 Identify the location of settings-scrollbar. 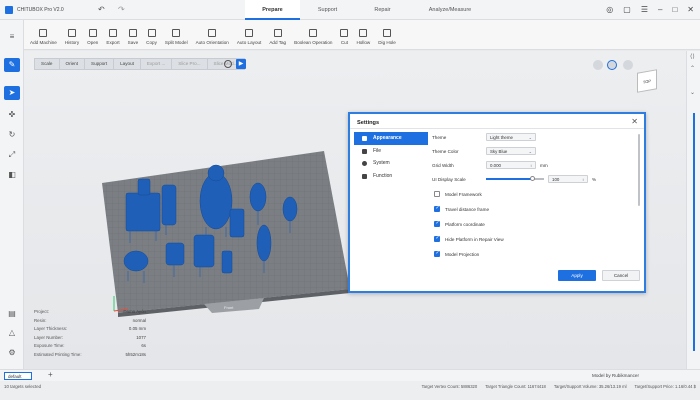
(639, 170).